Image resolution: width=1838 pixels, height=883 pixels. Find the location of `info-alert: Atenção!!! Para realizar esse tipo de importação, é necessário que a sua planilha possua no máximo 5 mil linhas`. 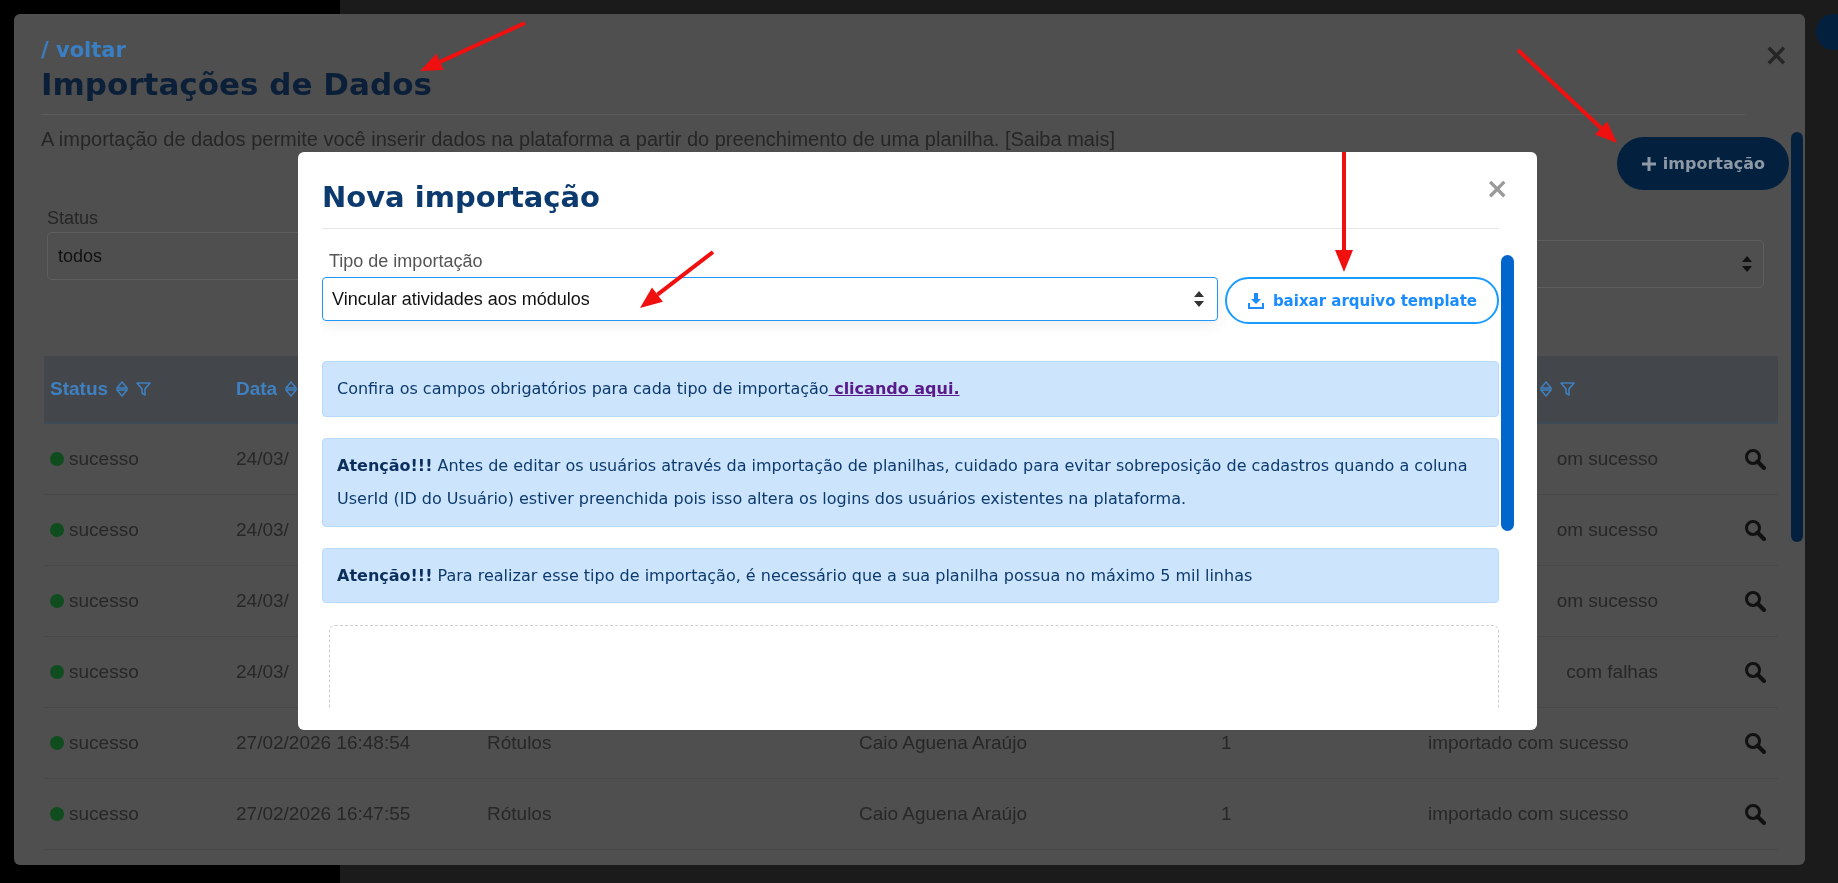

info-alert: Atenção!!! Para realizar esse tipo de importação, é necessário que a sua planilha possua no máximo 5 mil linhas is located at coordinates (910, 575).